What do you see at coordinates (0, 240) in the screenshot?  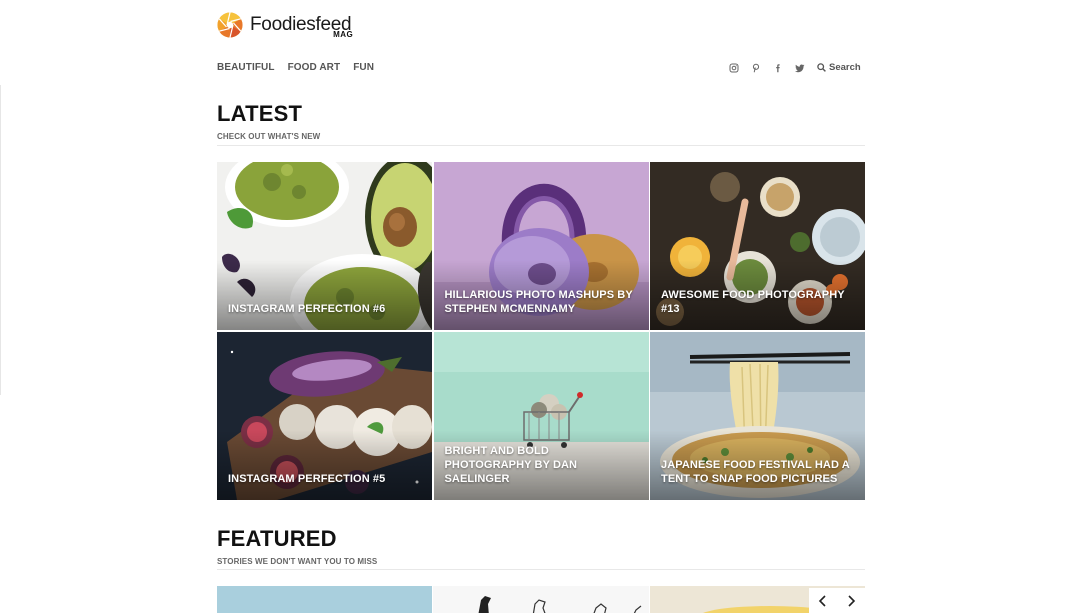 I see `page-edge-divider` at bounding box center [0, 240].